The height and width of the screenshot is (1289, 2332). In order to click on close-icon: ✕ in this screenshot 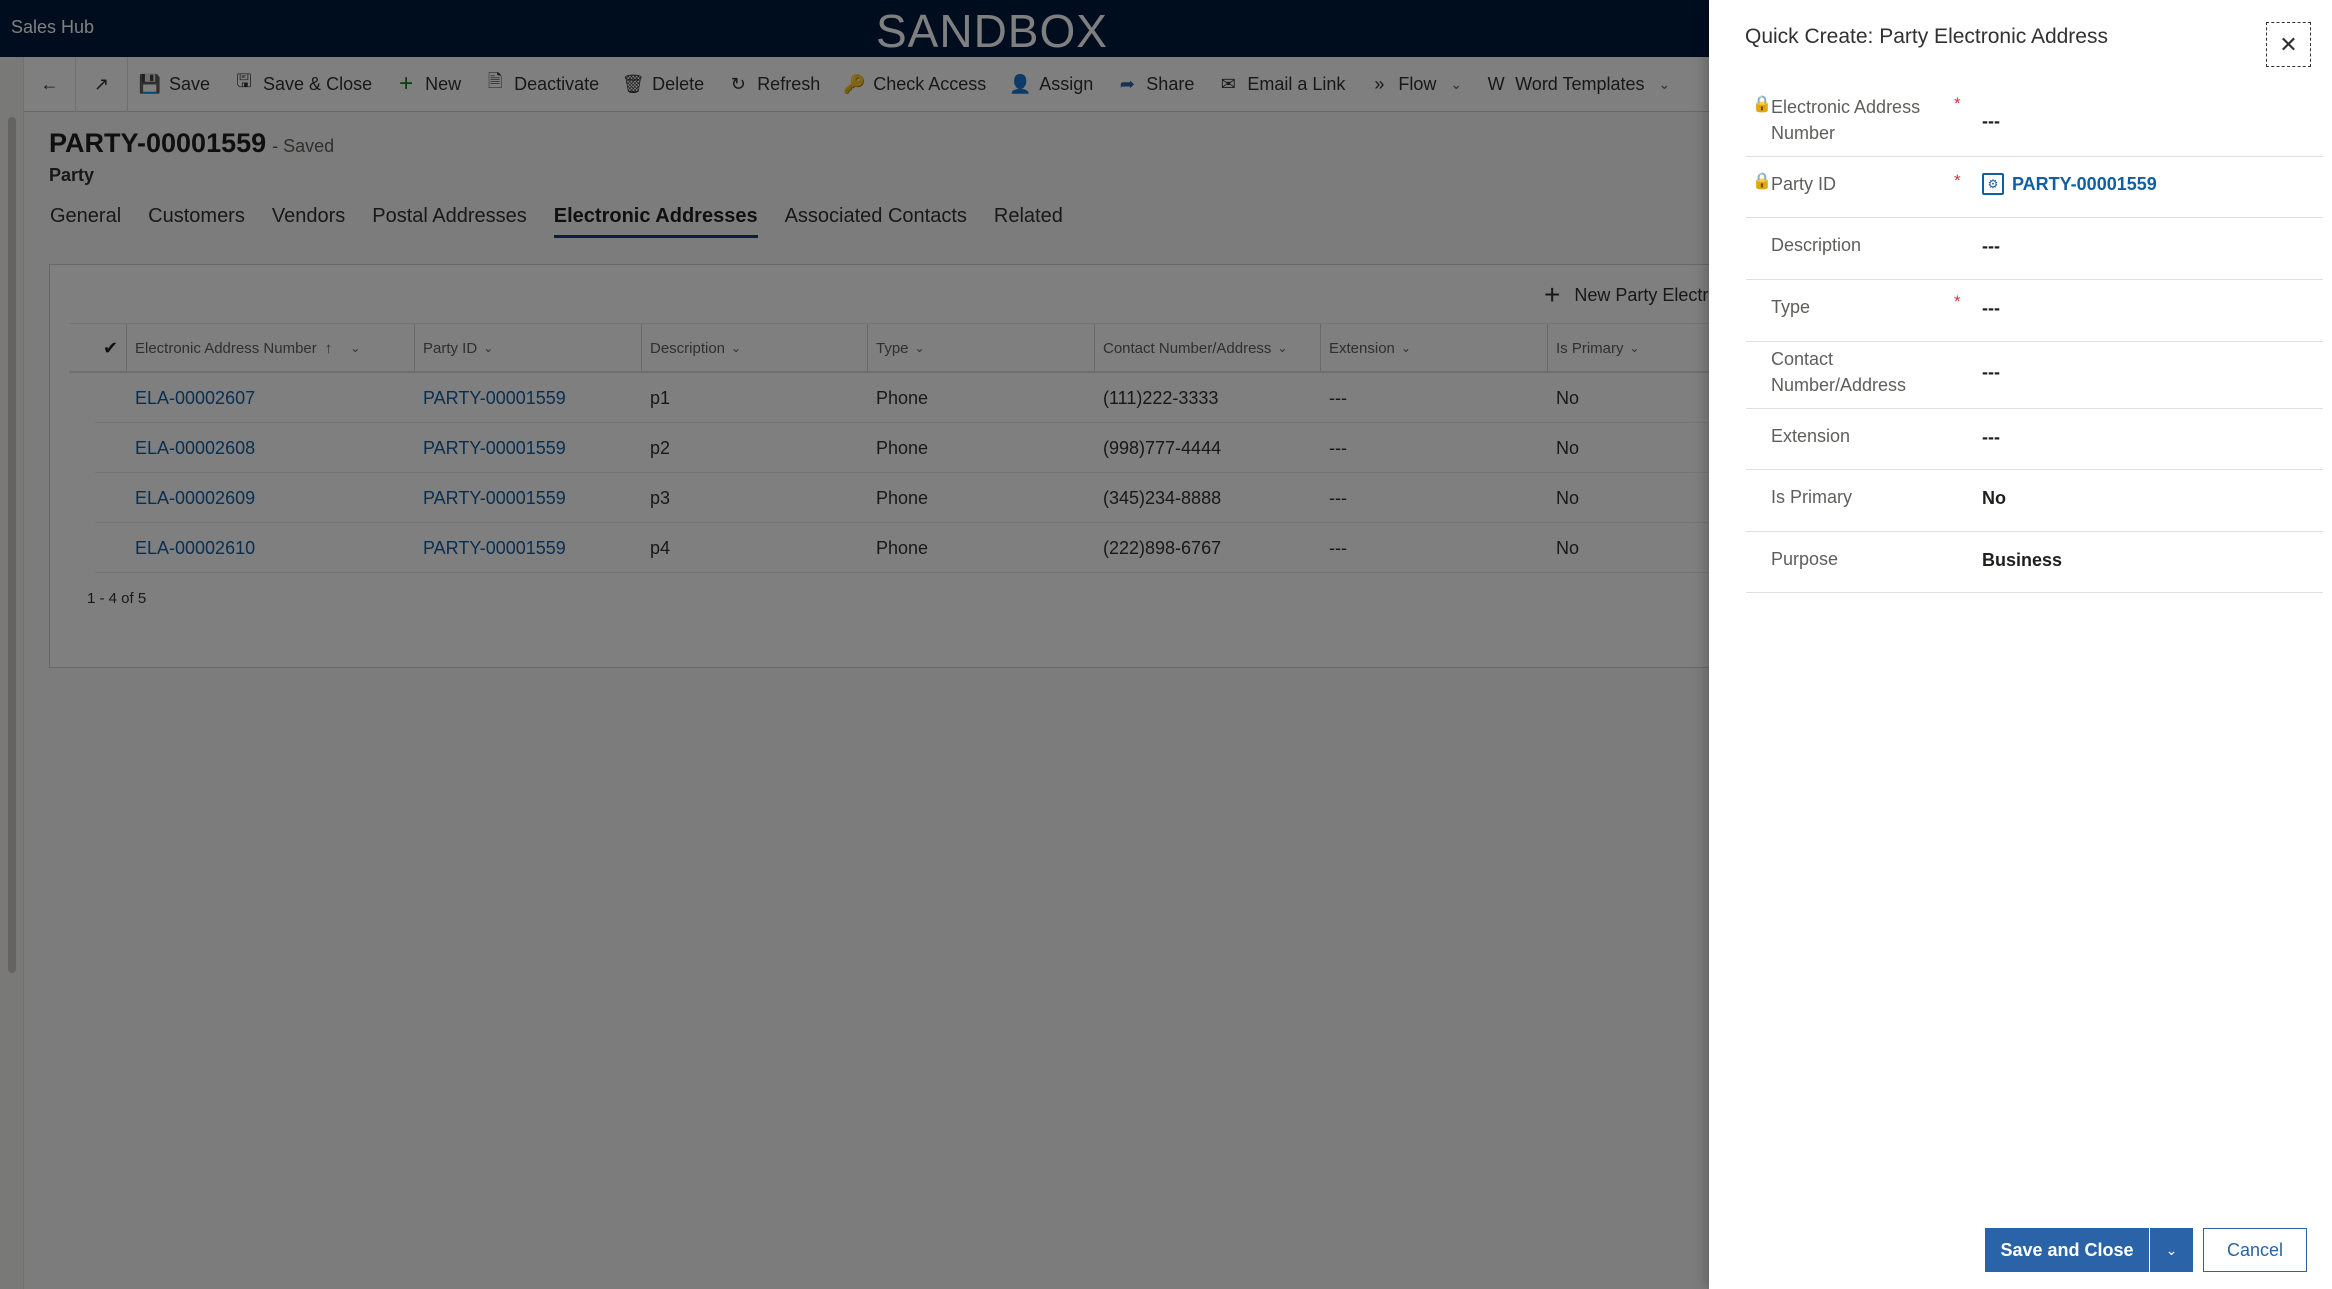, I will do `click(2288, 44)`.